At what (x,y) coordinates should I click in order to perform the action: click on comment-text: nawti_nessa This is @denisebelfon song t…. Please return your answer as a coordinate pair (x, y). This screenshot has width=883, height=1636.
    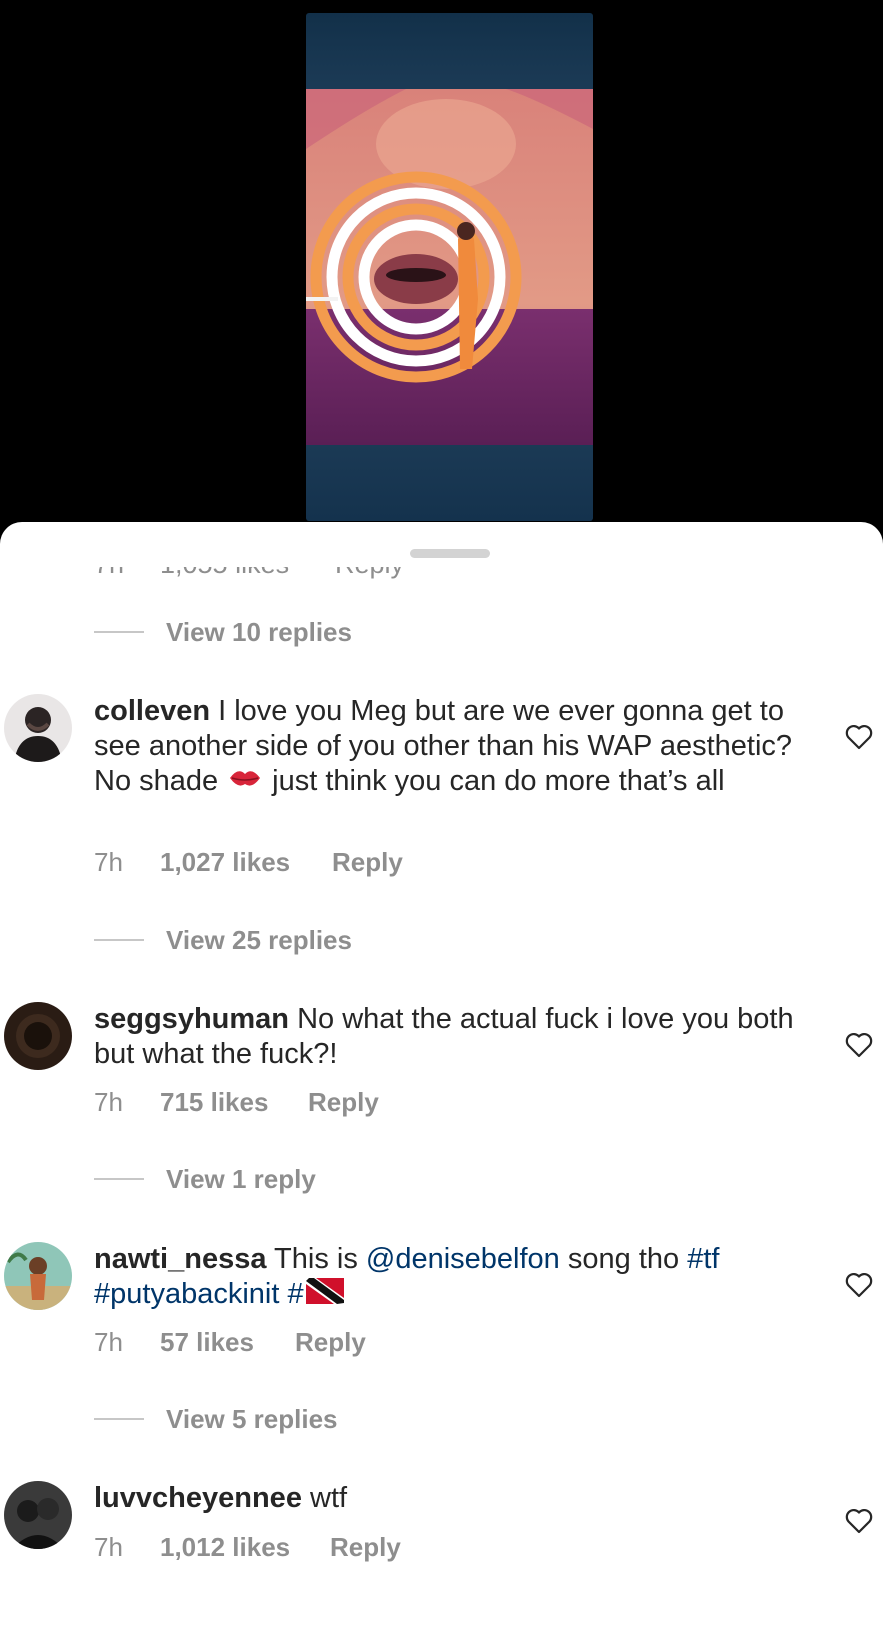
    Looking at the image, I should click on (444, 1277).